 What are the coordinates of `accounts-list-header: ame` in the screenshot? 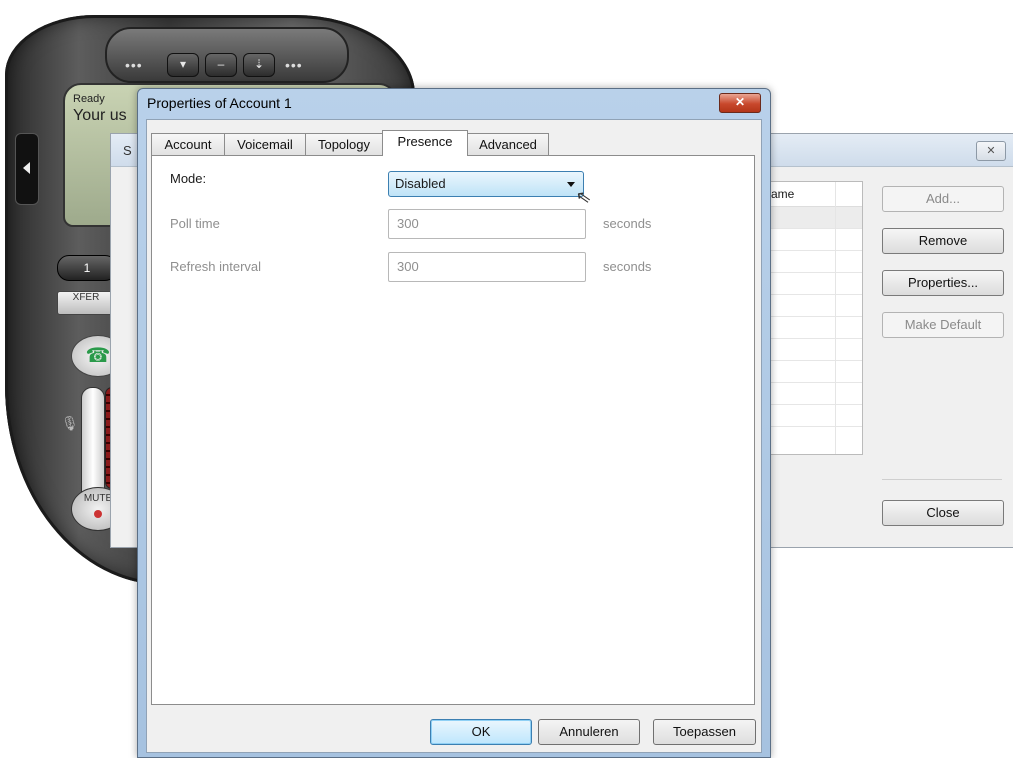 It's located at (814, 318).